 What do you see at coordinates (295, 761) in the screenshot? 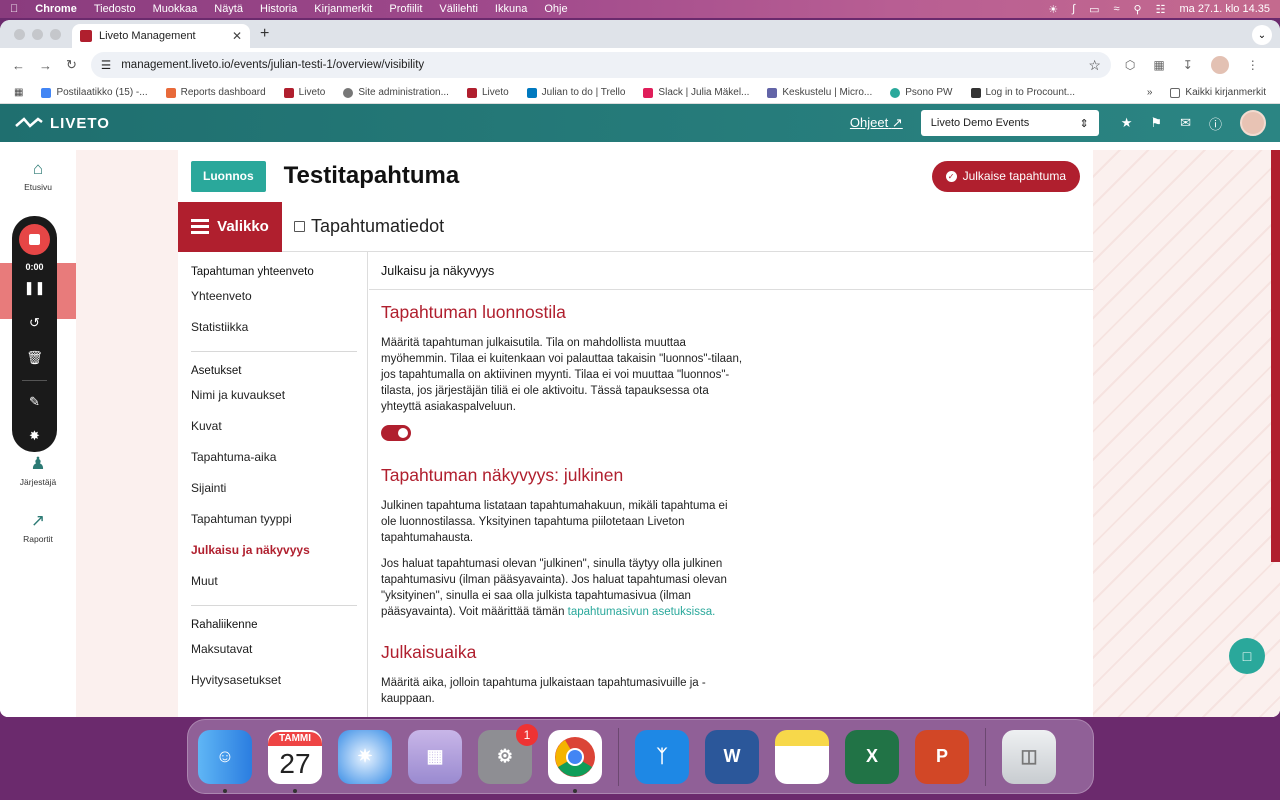
I see `calendar-app: TAMMI 27` at bounding box center [295, 761].